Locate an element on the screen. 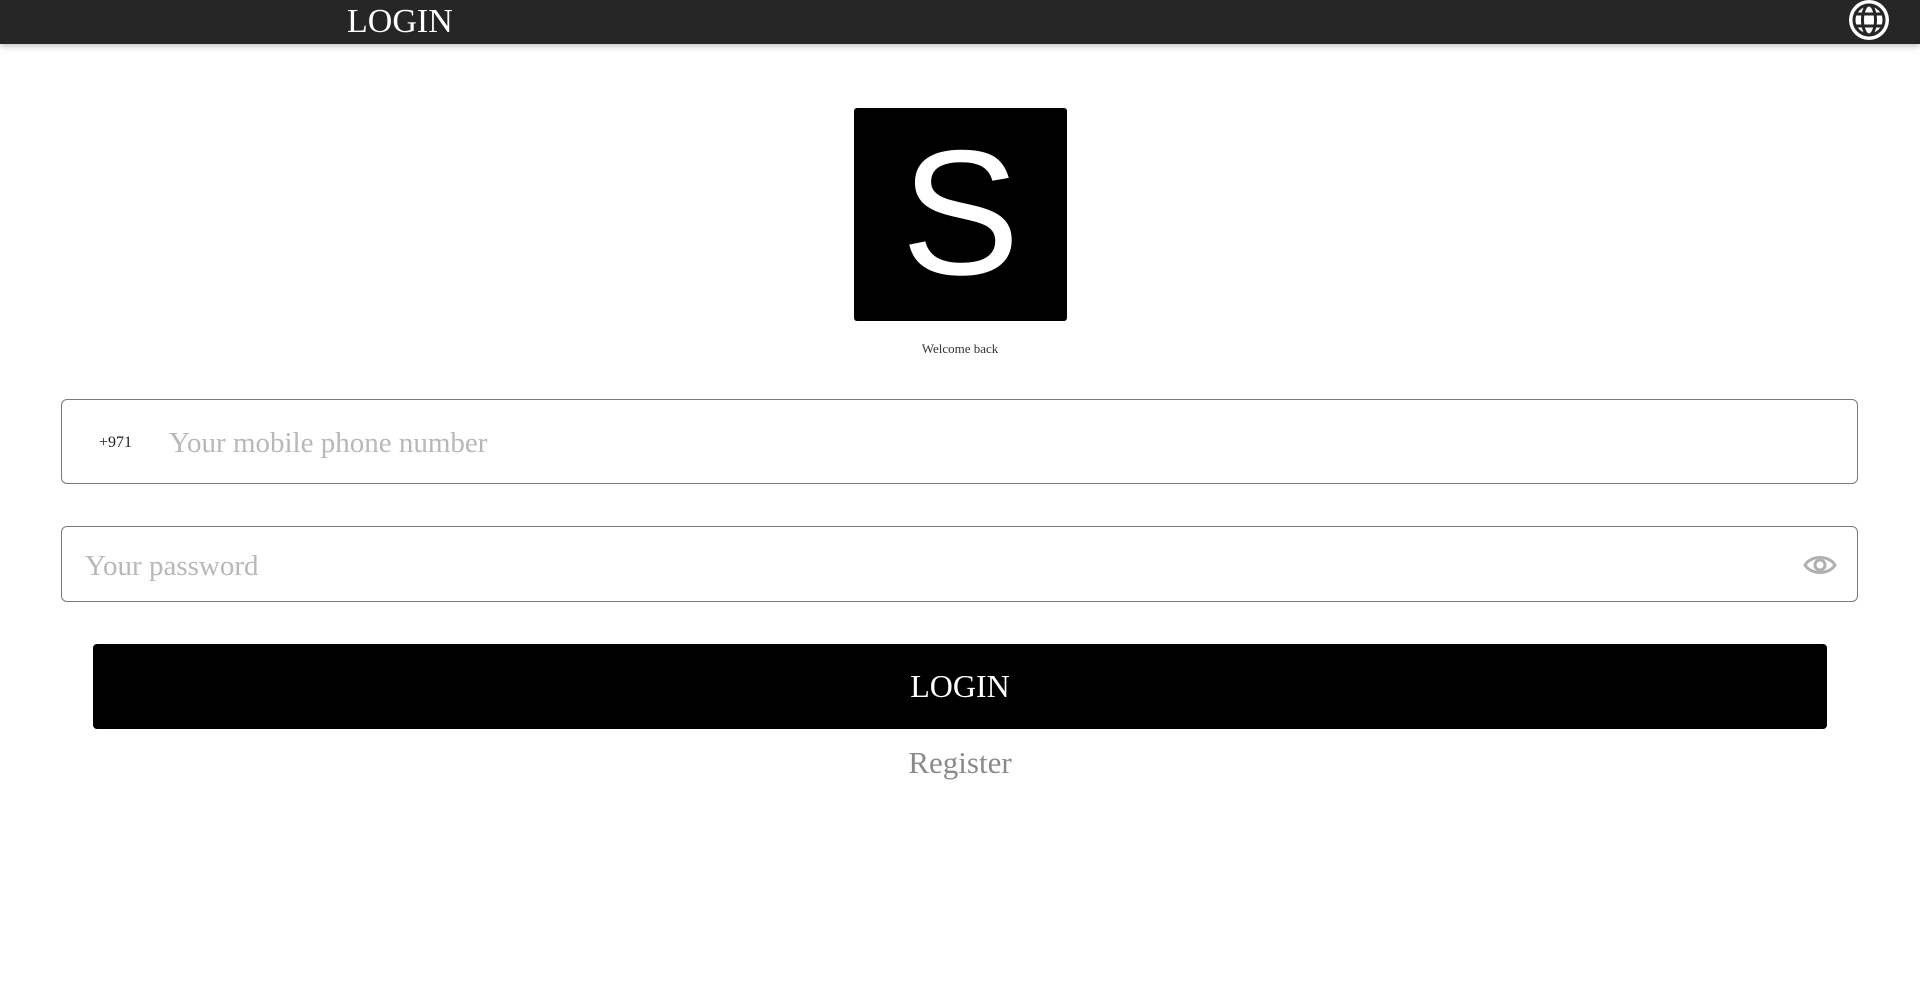  brand-logo-letter: S is located at coordinates (960, 212).